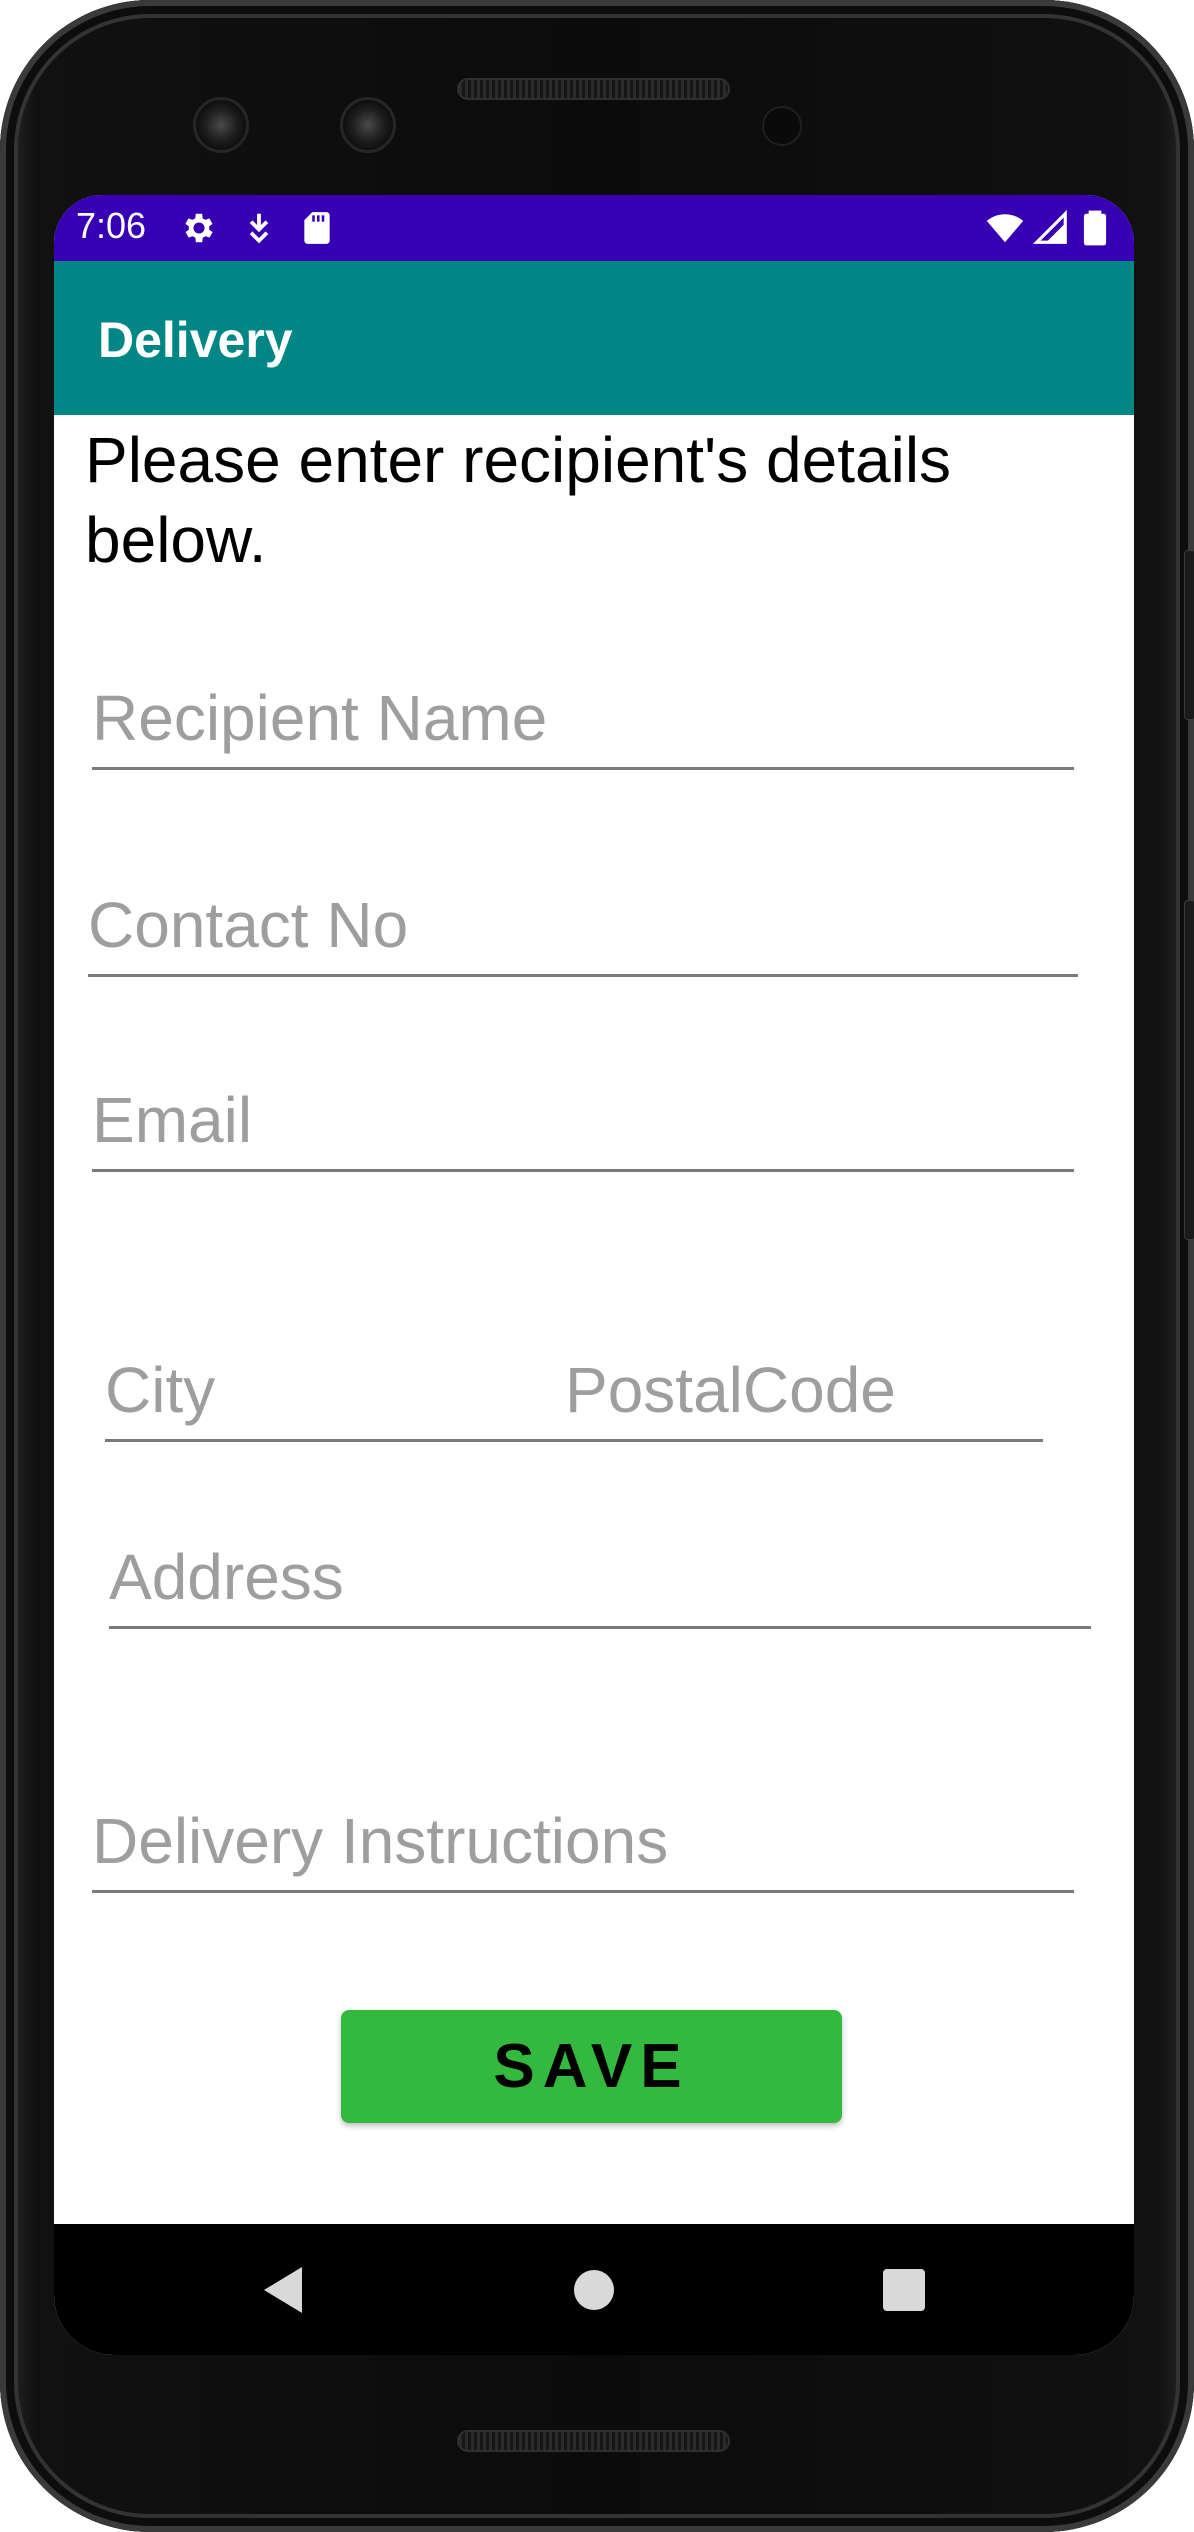 The image size is (1194, 2532). Describe the element at coordinates (594, 338) in the screenshot. I see `app-bar: Delivery` at that location.